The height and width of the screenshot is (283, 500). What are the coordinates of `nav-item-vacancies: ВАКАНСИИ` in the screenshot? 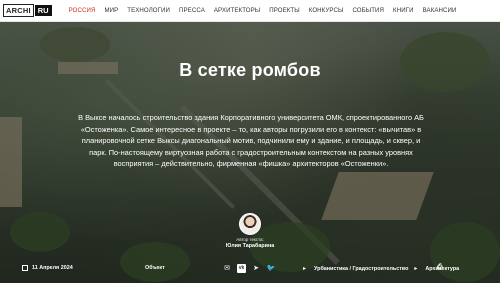 It's located at (440, 10).